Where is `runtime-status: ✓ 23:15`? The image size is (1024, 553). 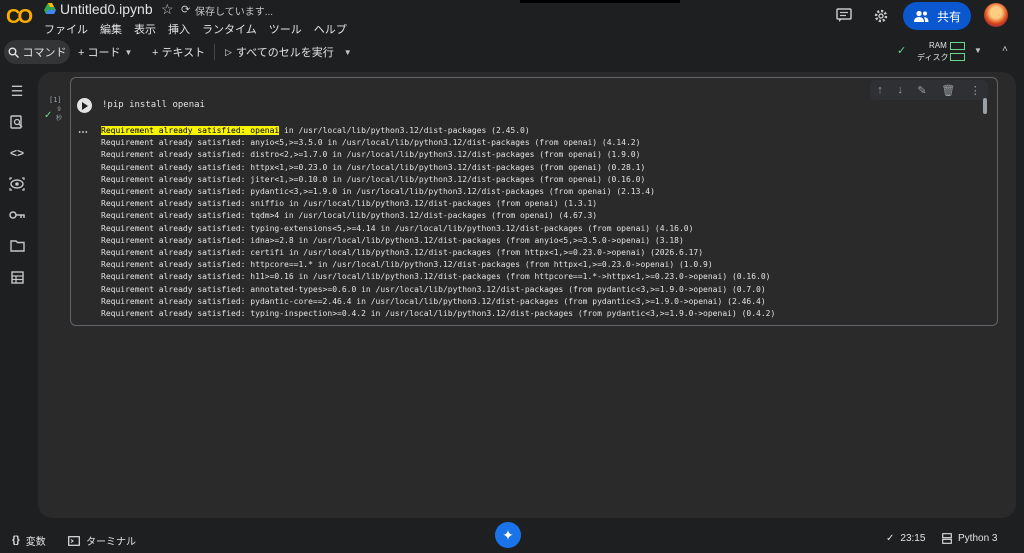 runtime-status: ✓ 23:15 is located at coordinates (905, 538).